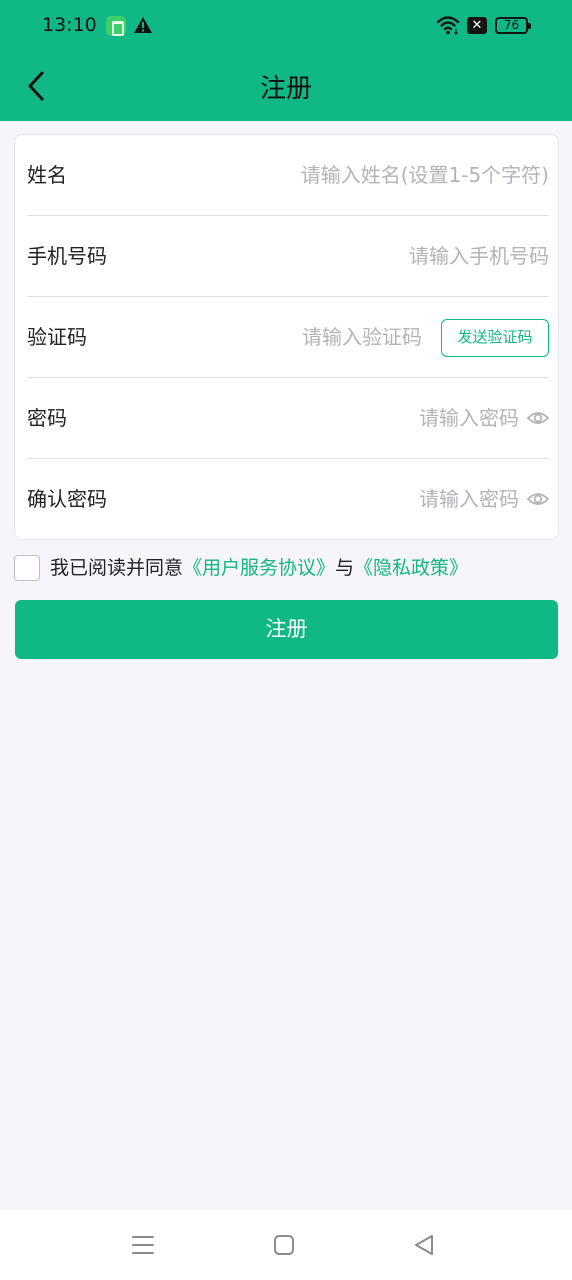 The height and width of the screenshot is (1280, 572). I want to click on password-row: 密码, so click(288, 418).